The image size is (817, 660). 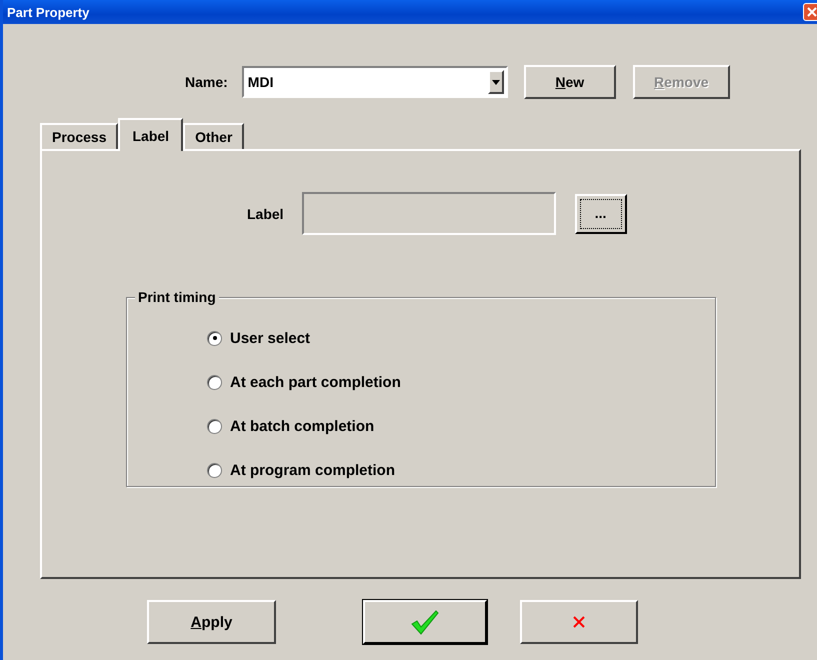 I want to click on apply-button: Apply, so click(x=211, y=622).